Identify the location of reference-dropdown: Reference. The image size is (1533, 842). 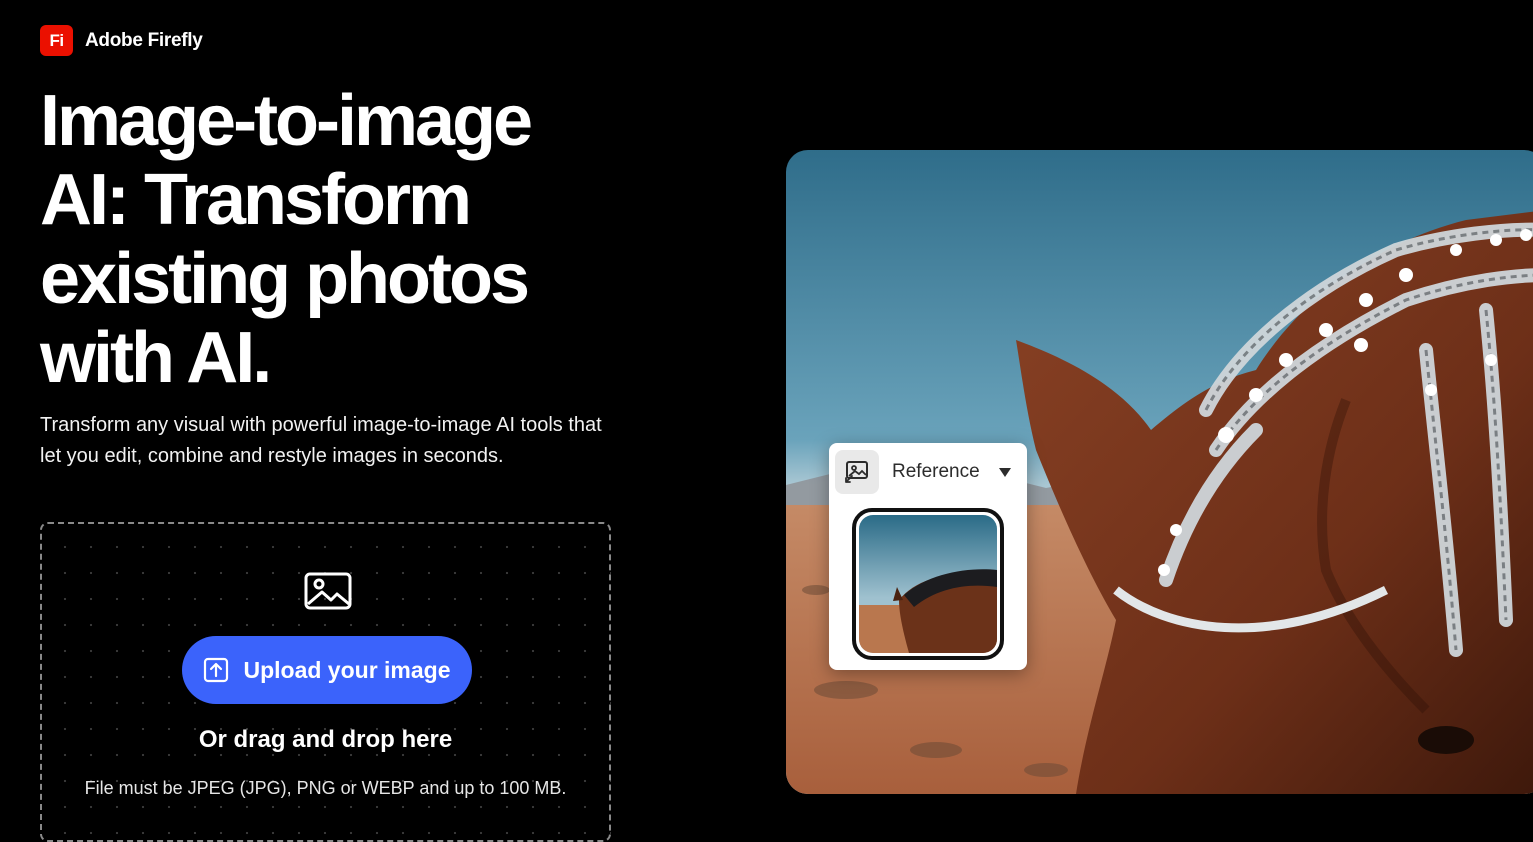
(926, 472).